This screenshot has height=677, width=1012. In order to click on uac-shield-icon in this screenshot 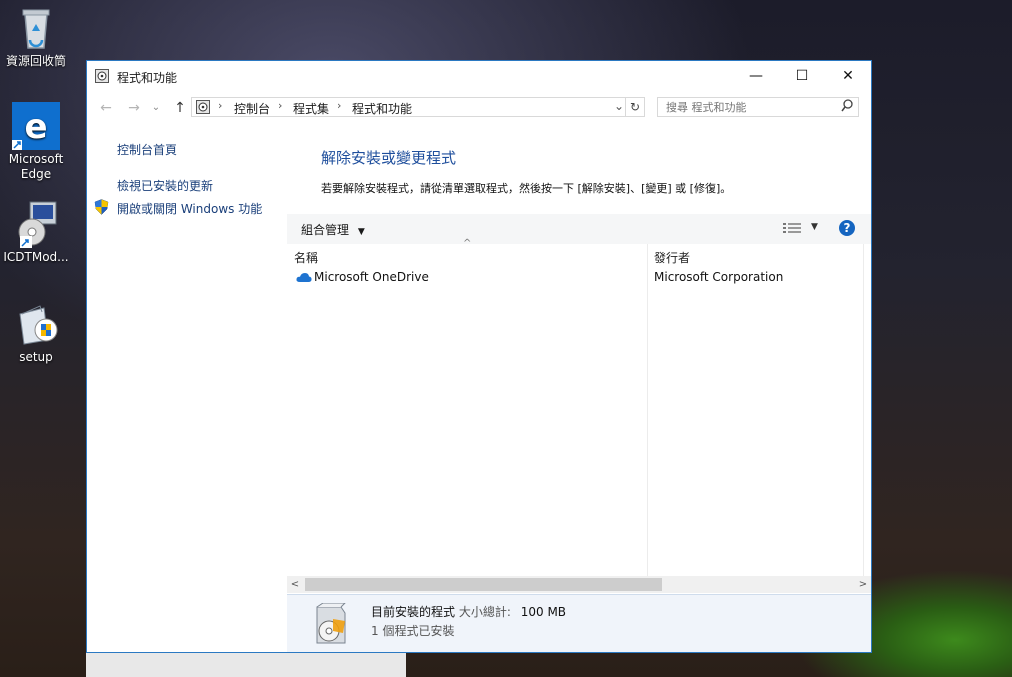, I will do `click(101, 208)`.